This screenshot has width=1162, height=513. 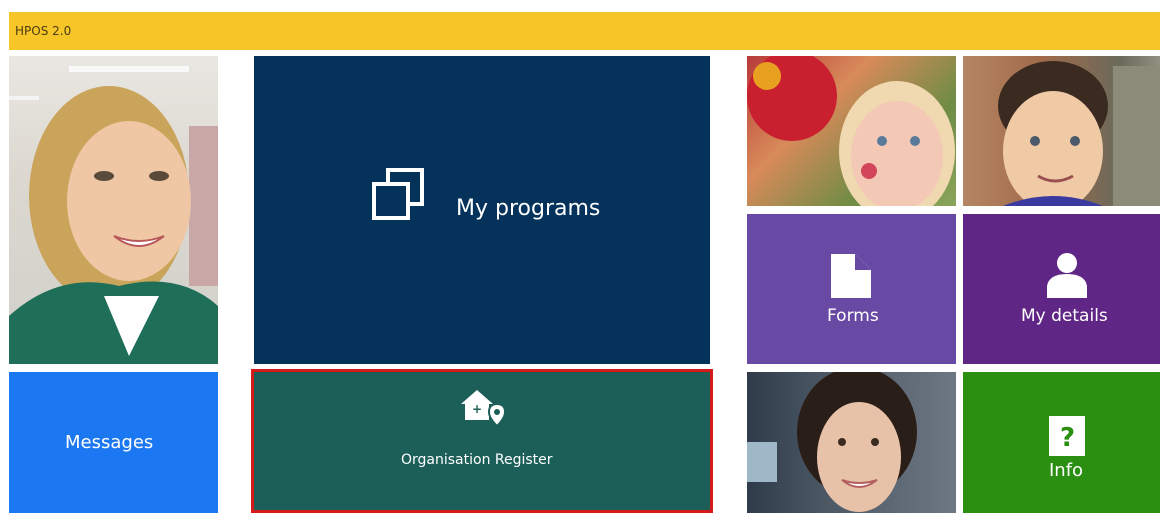 I want to click on forms-tile: Forms, so click(x=851, y=289).